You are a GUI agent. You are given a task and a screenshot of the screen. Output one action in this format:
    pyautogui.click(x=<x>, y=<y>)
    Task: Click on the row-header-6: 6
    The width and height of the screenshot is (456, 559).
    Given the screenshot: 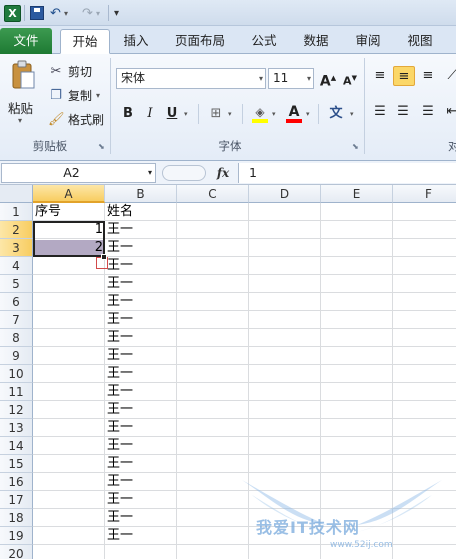 What is the action you would take?
    pyautogui.click(x=16, y=302)
    